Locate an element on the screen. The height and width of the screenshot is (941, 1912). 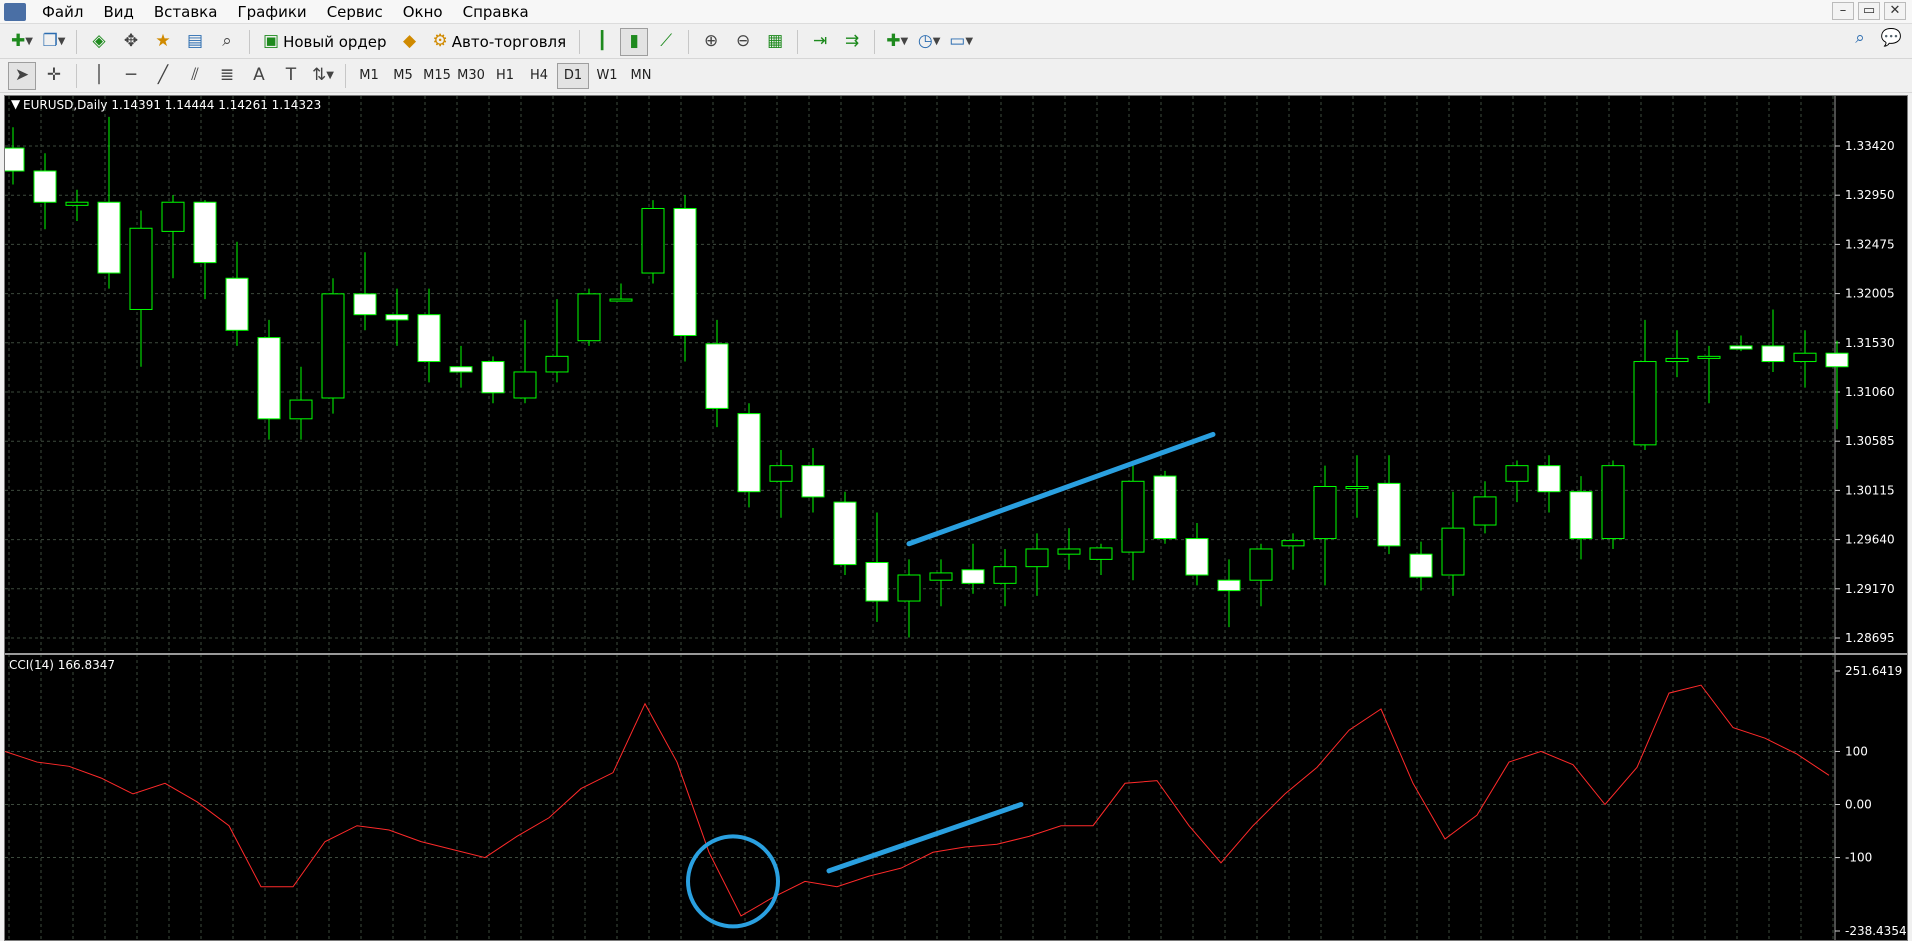
text-button: A is located at coordinates (259, 76).